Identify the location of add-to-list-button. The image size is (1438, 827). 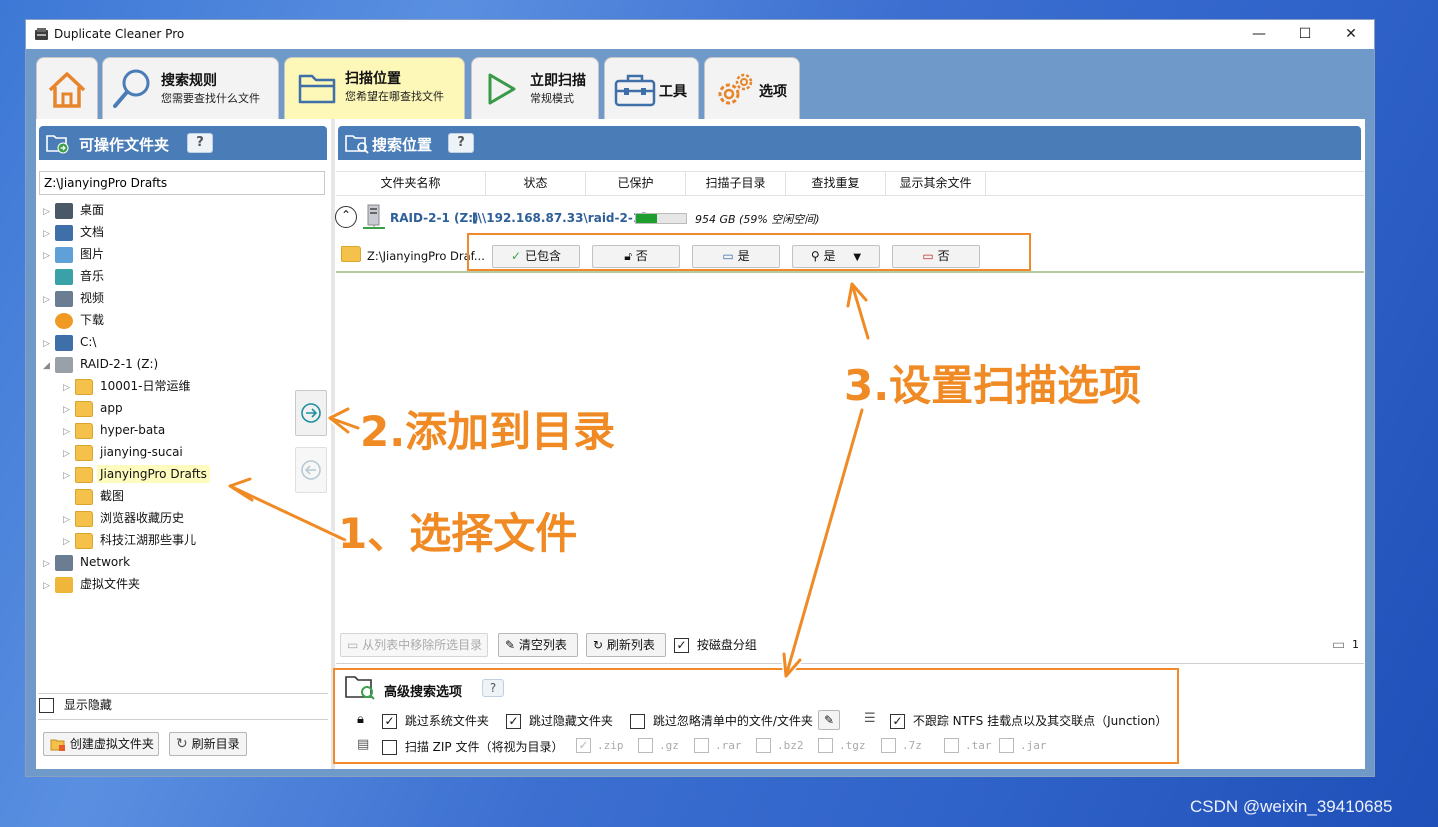
(311, 413).